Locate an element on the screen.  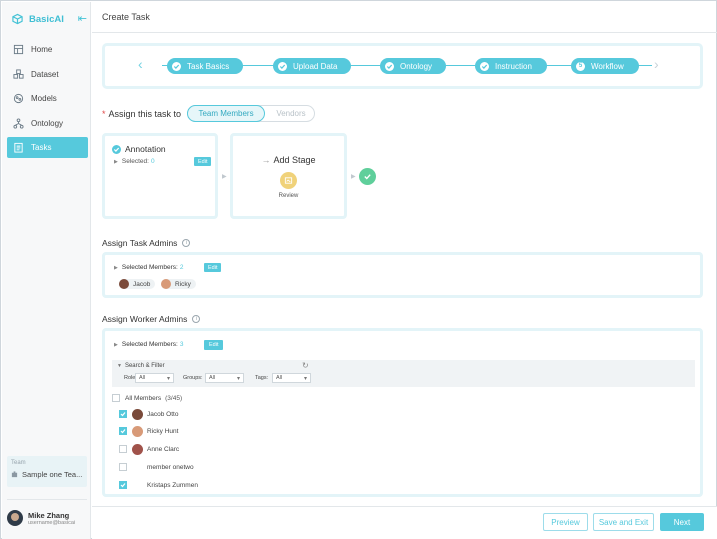
sidebar-item-ontology: Ontology is located at coordinates (47, 123).